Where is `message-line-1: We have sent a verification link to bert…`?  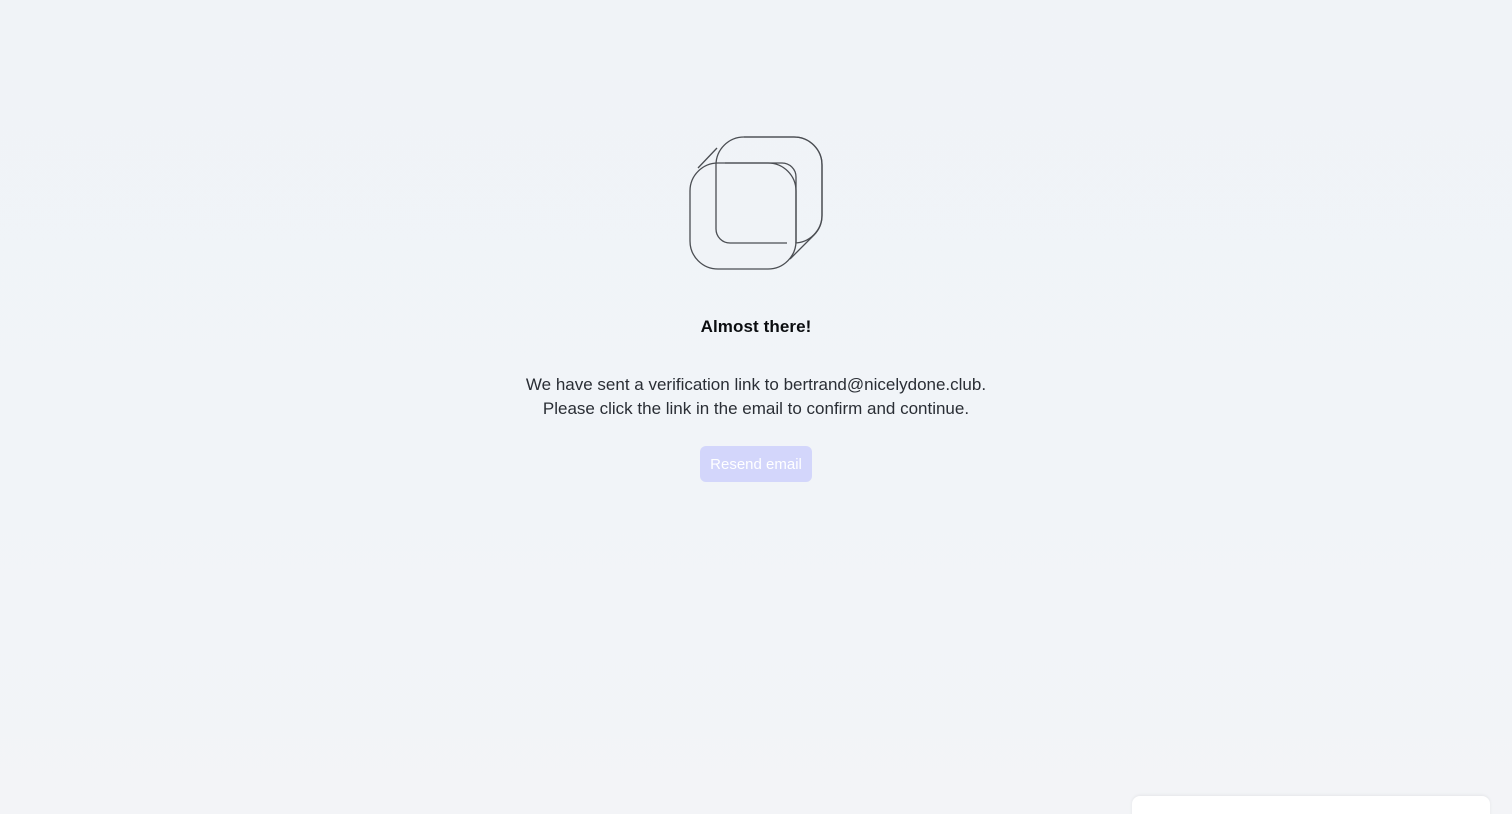
message-line-1: We have sent a verification link to bert… is located at coordinates (756, 384).